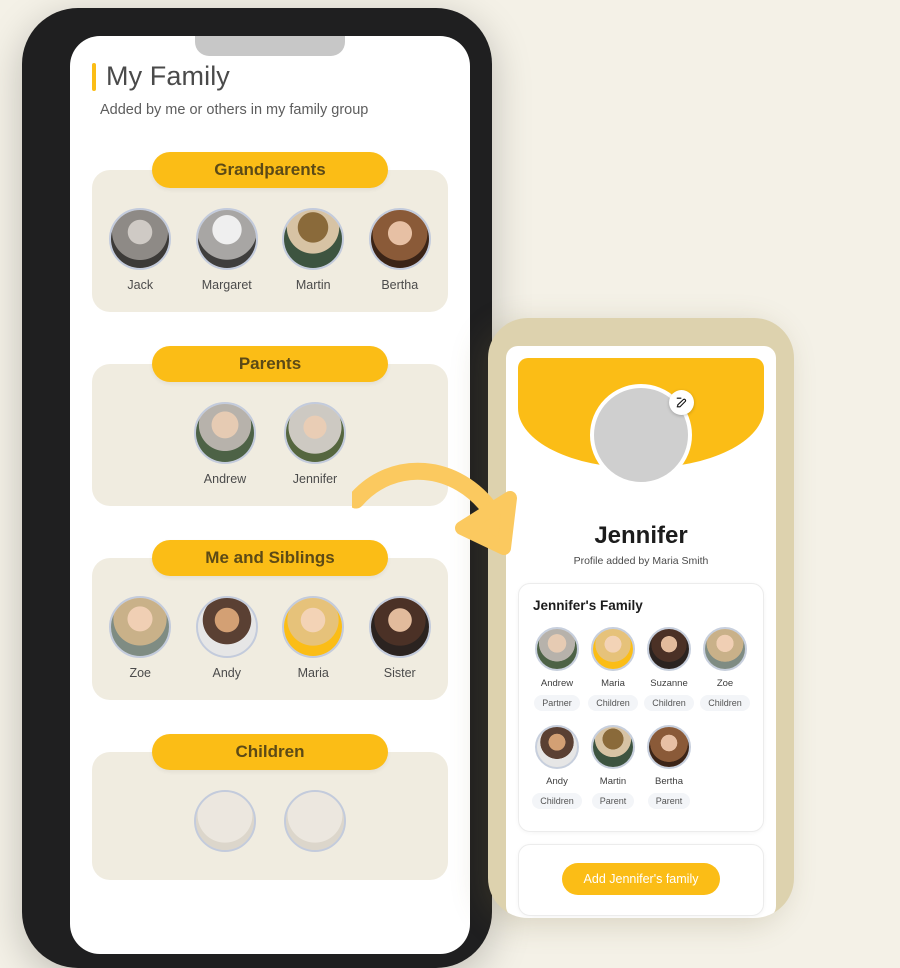  What do you see at coordinates (669, 683) in the screenshot?
I see `member-name: Suzanne` at bounding box center [669, 683].